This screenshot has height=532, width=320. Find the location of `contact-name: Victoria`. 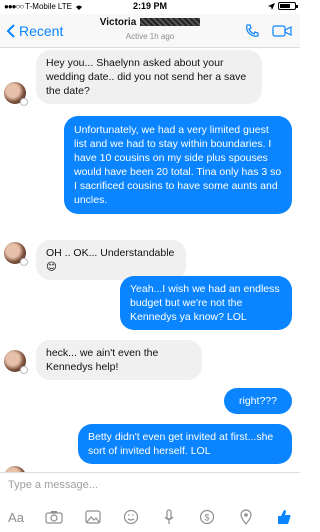

contact-name: Victoria is located at coordinates (150, 22).